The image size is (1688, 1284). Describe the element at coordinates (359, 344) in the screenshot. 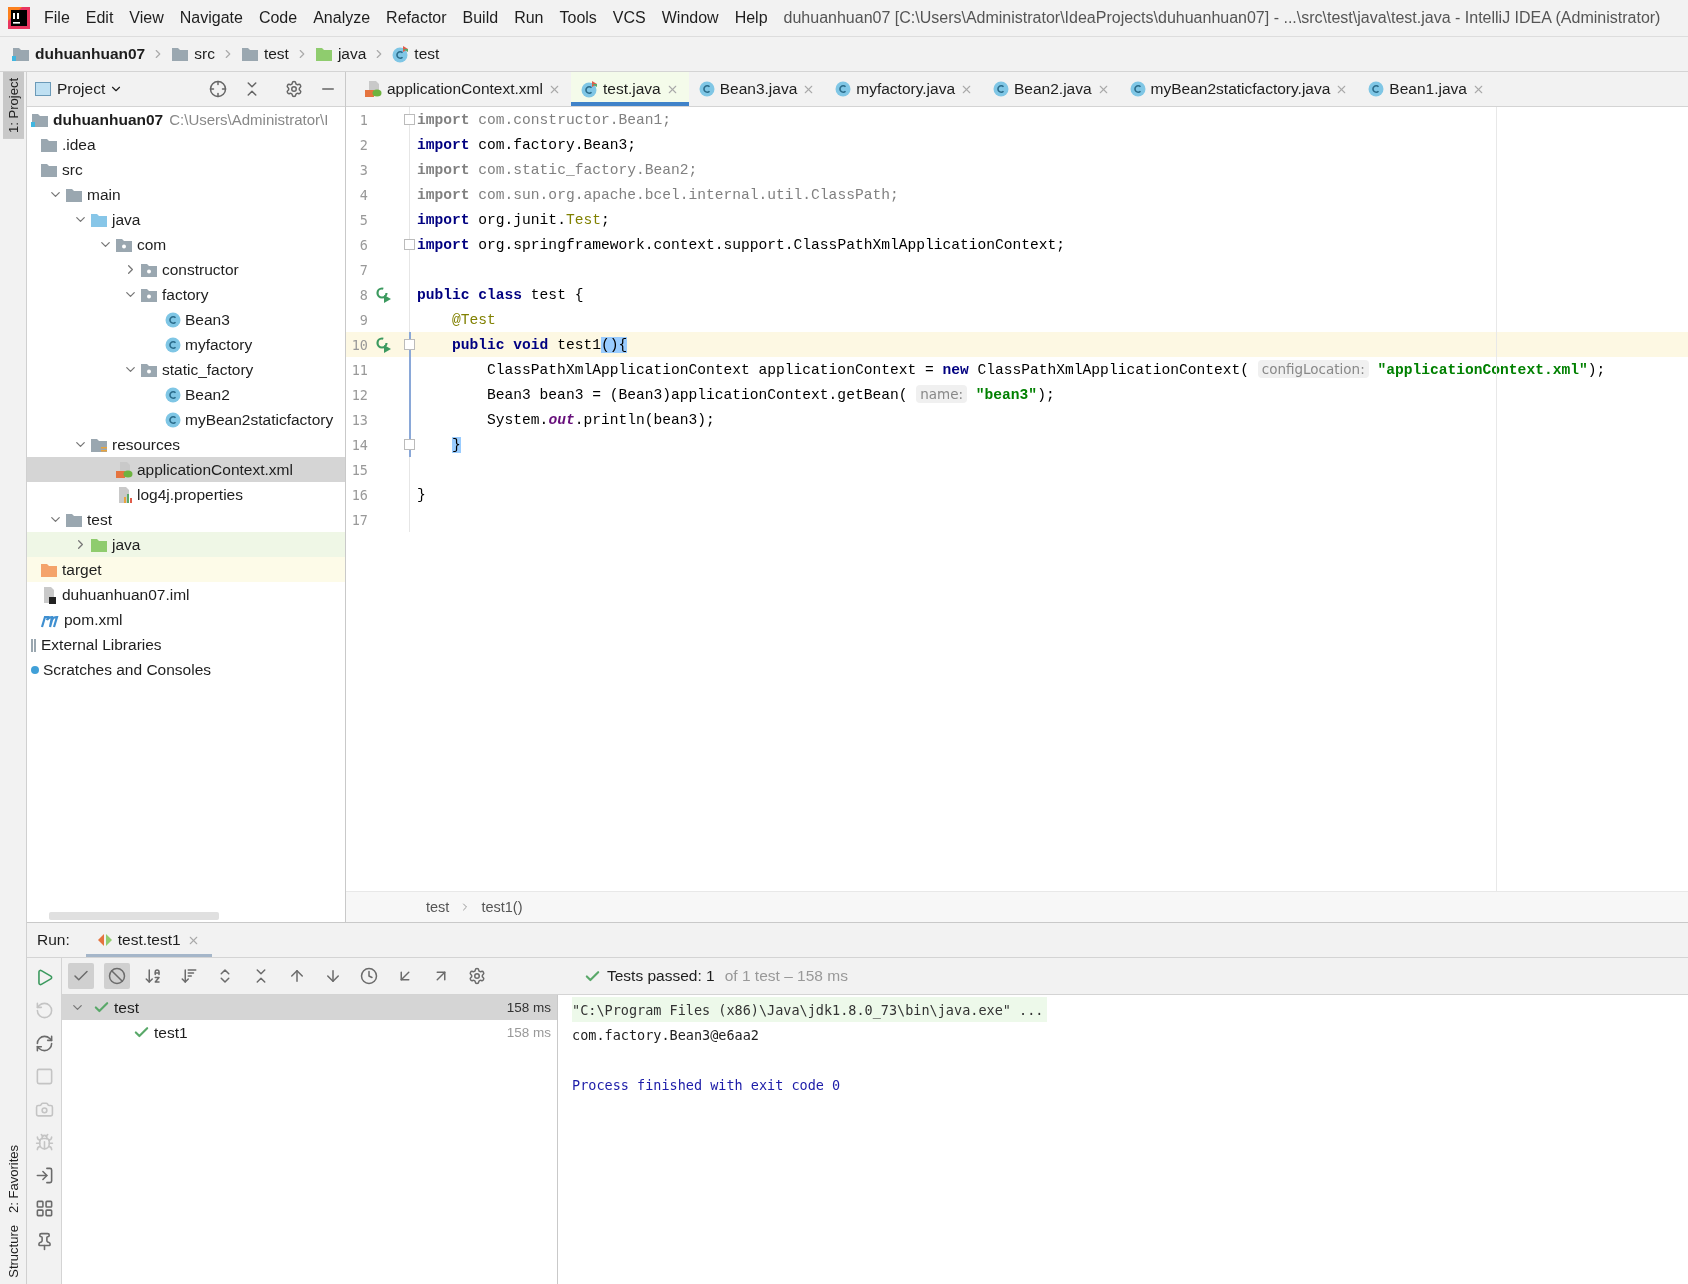

I see `line-number: 10` at that location.